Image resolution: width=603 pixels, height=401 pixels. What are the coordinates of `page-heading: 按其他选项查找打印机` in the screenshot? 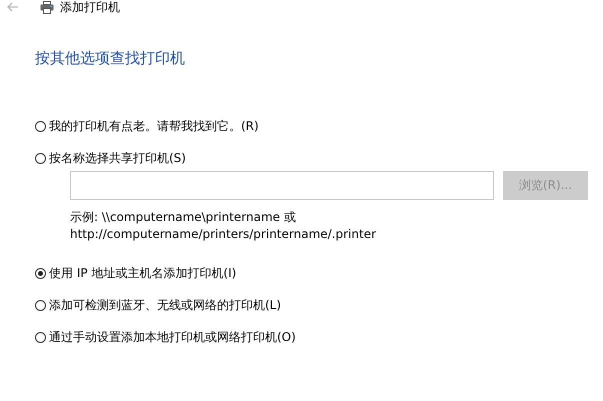 It's located at (110, 58).